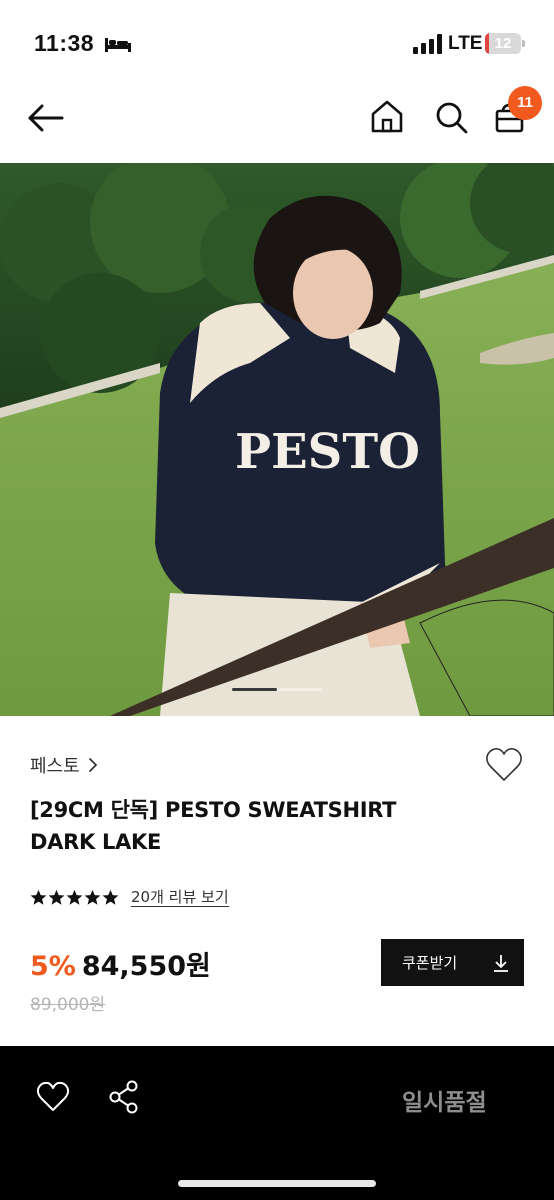 The width and height of the screenshot is (554, 1200). Describe the element at coordinates (277, 1183) in the screenshot. I see `home-indicator` at that location.